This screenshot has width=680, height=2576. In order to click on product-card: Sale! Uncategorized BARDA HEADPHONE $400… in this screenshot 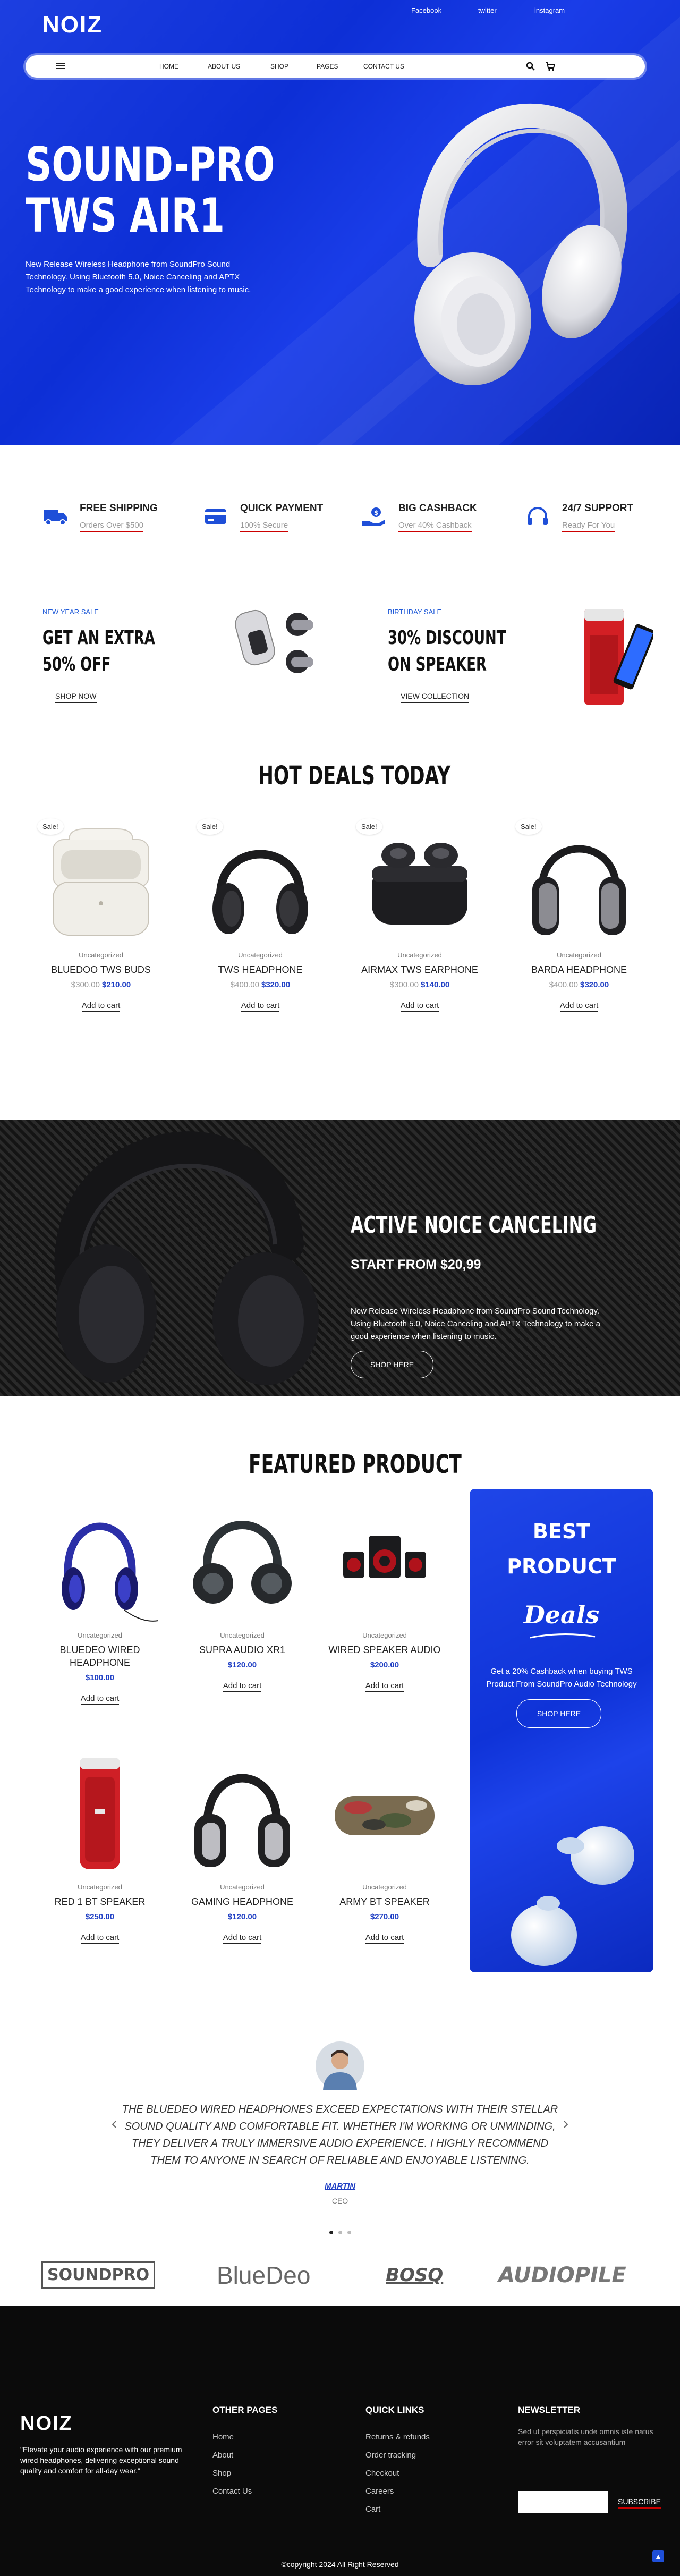, I will do `click(579, 915)`.